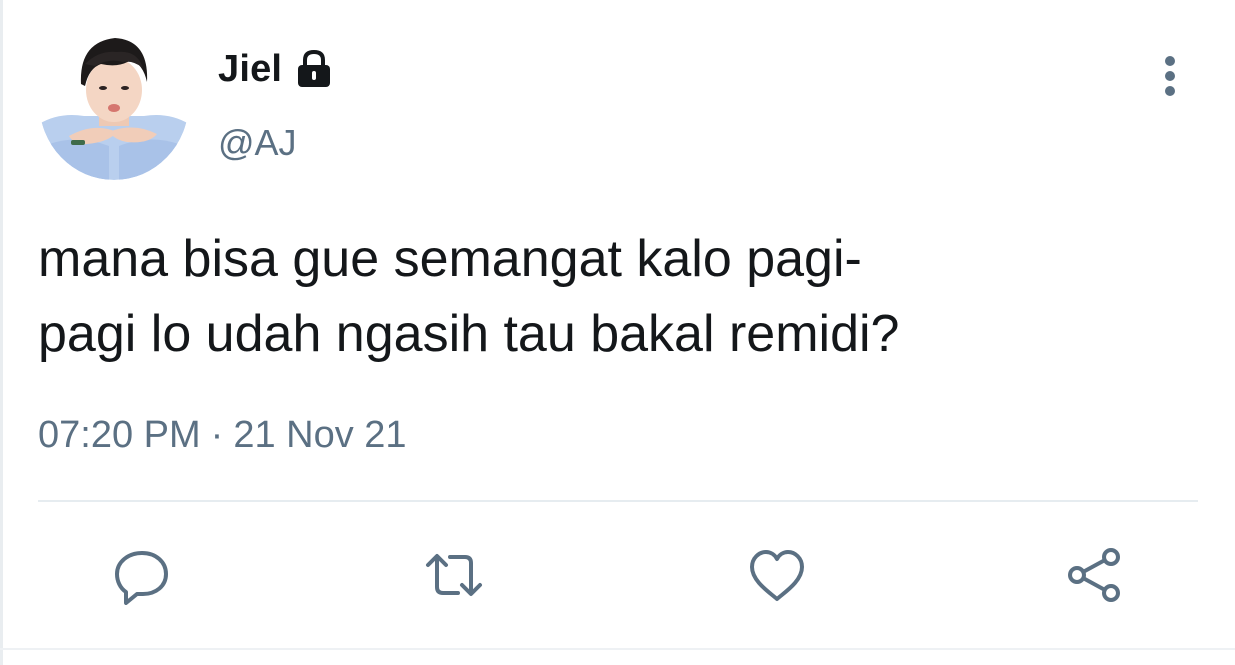  I want to click on more-vertical-icon, so click(1170, 76).